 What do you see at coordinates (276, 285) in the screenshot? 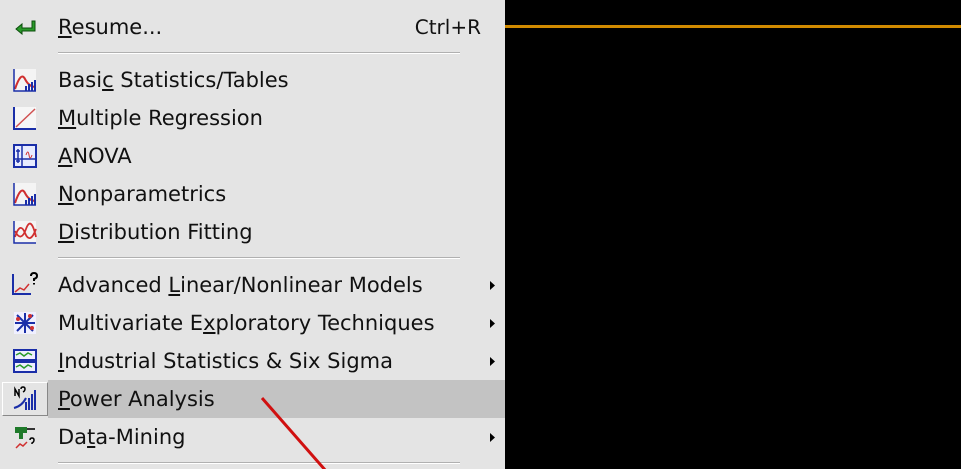
I see `menu-item: Advanced Linear/Nonlinear Models` at bounding box center [276, 285].